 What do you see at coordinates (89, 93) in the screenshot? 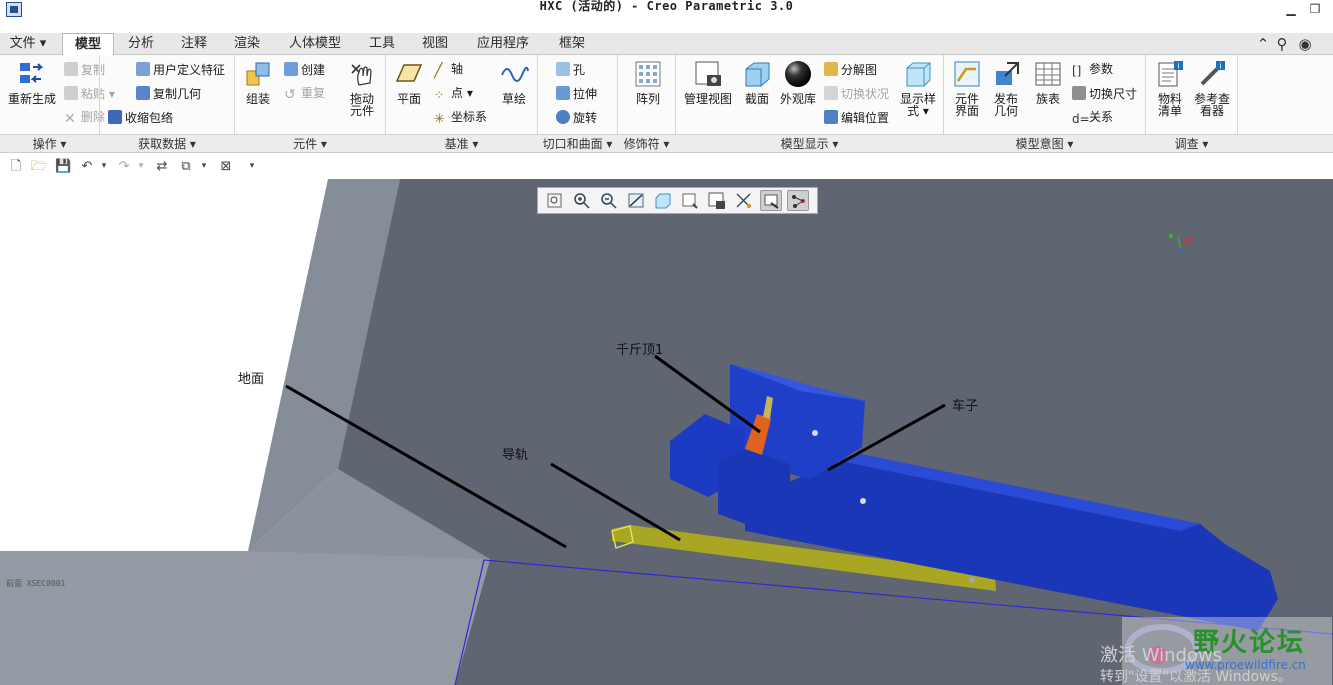
I see `paste-button: 粘贴 ▾` at bounding box center [89, 93].